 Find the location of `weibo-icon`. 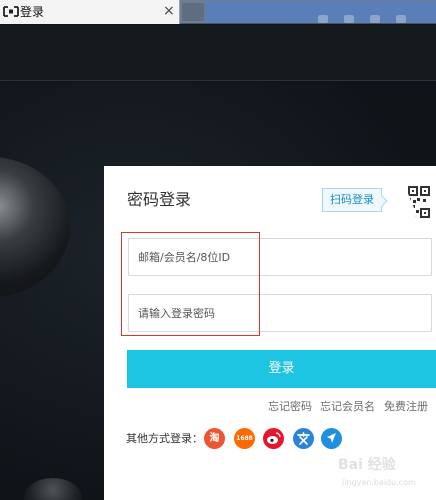

weibo-icon is located at coordinates (274, 438).